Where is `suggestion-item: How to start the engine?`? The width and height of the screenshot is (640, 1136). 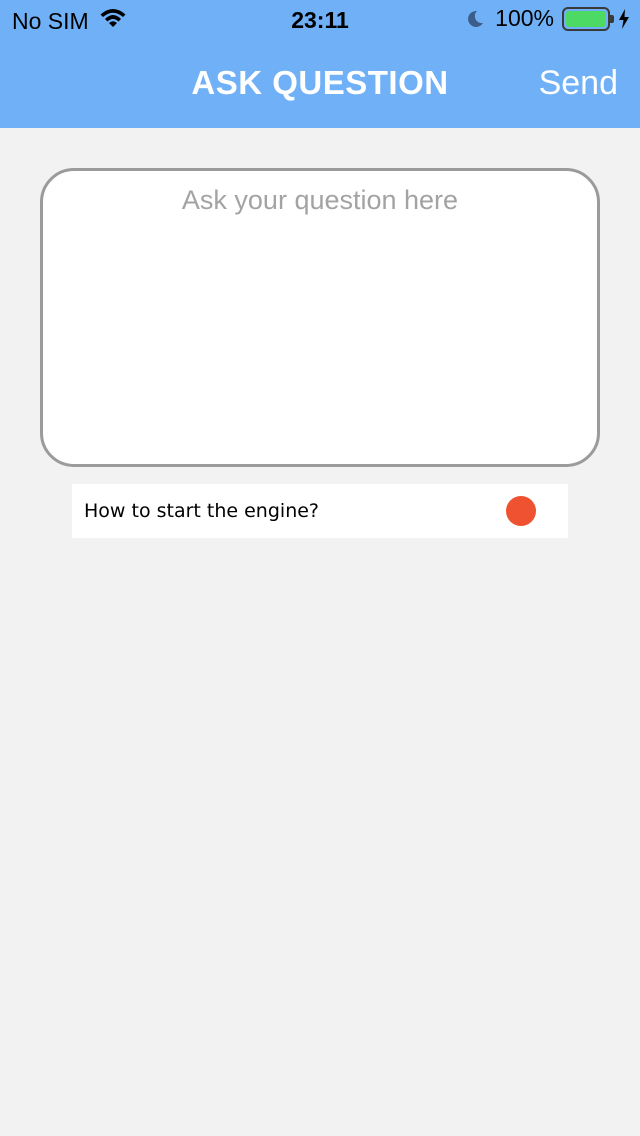
suggestion-item: How to start the engine? is located at coordinates (320, 511).